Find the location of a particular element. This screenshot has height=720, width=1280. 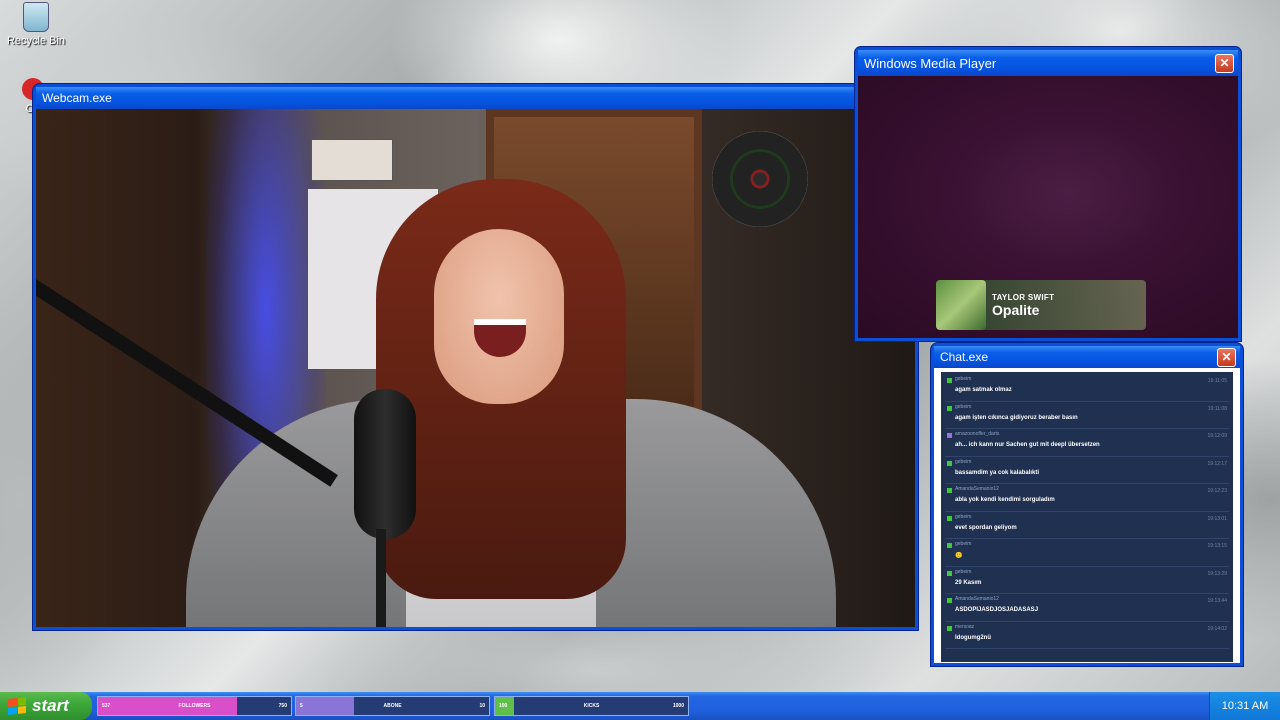

system-clock: 10:31 AM is located at coordinates (1244, 706).